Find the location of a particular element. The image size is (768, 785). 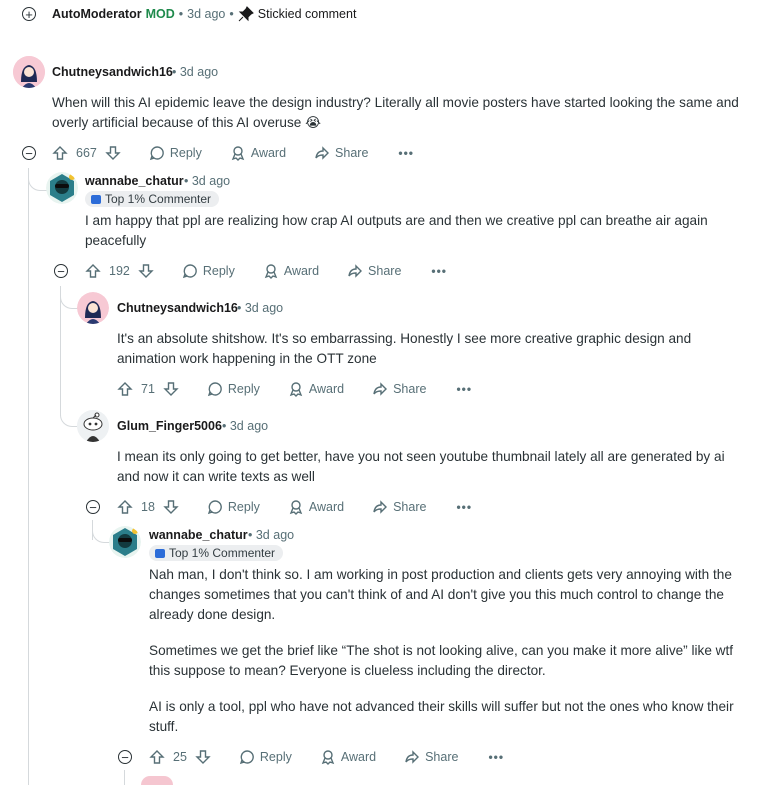

vote-group: 18 is located at coordinates (148, 507).